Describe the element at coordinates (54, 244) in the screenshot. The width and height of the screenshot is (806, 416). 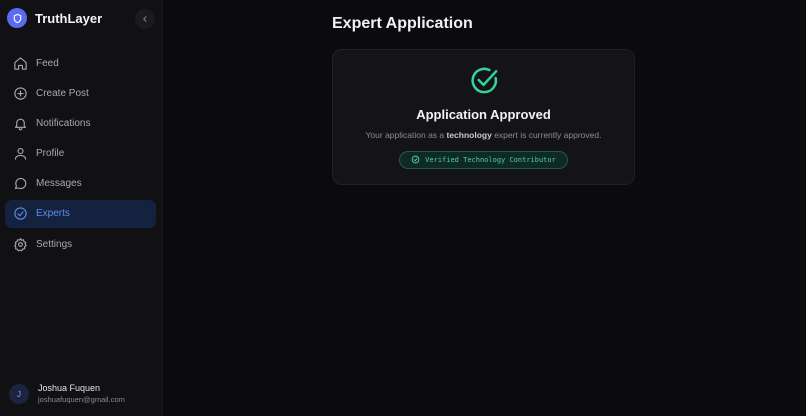
I see `sidebar-item-label: Settings` at that location.